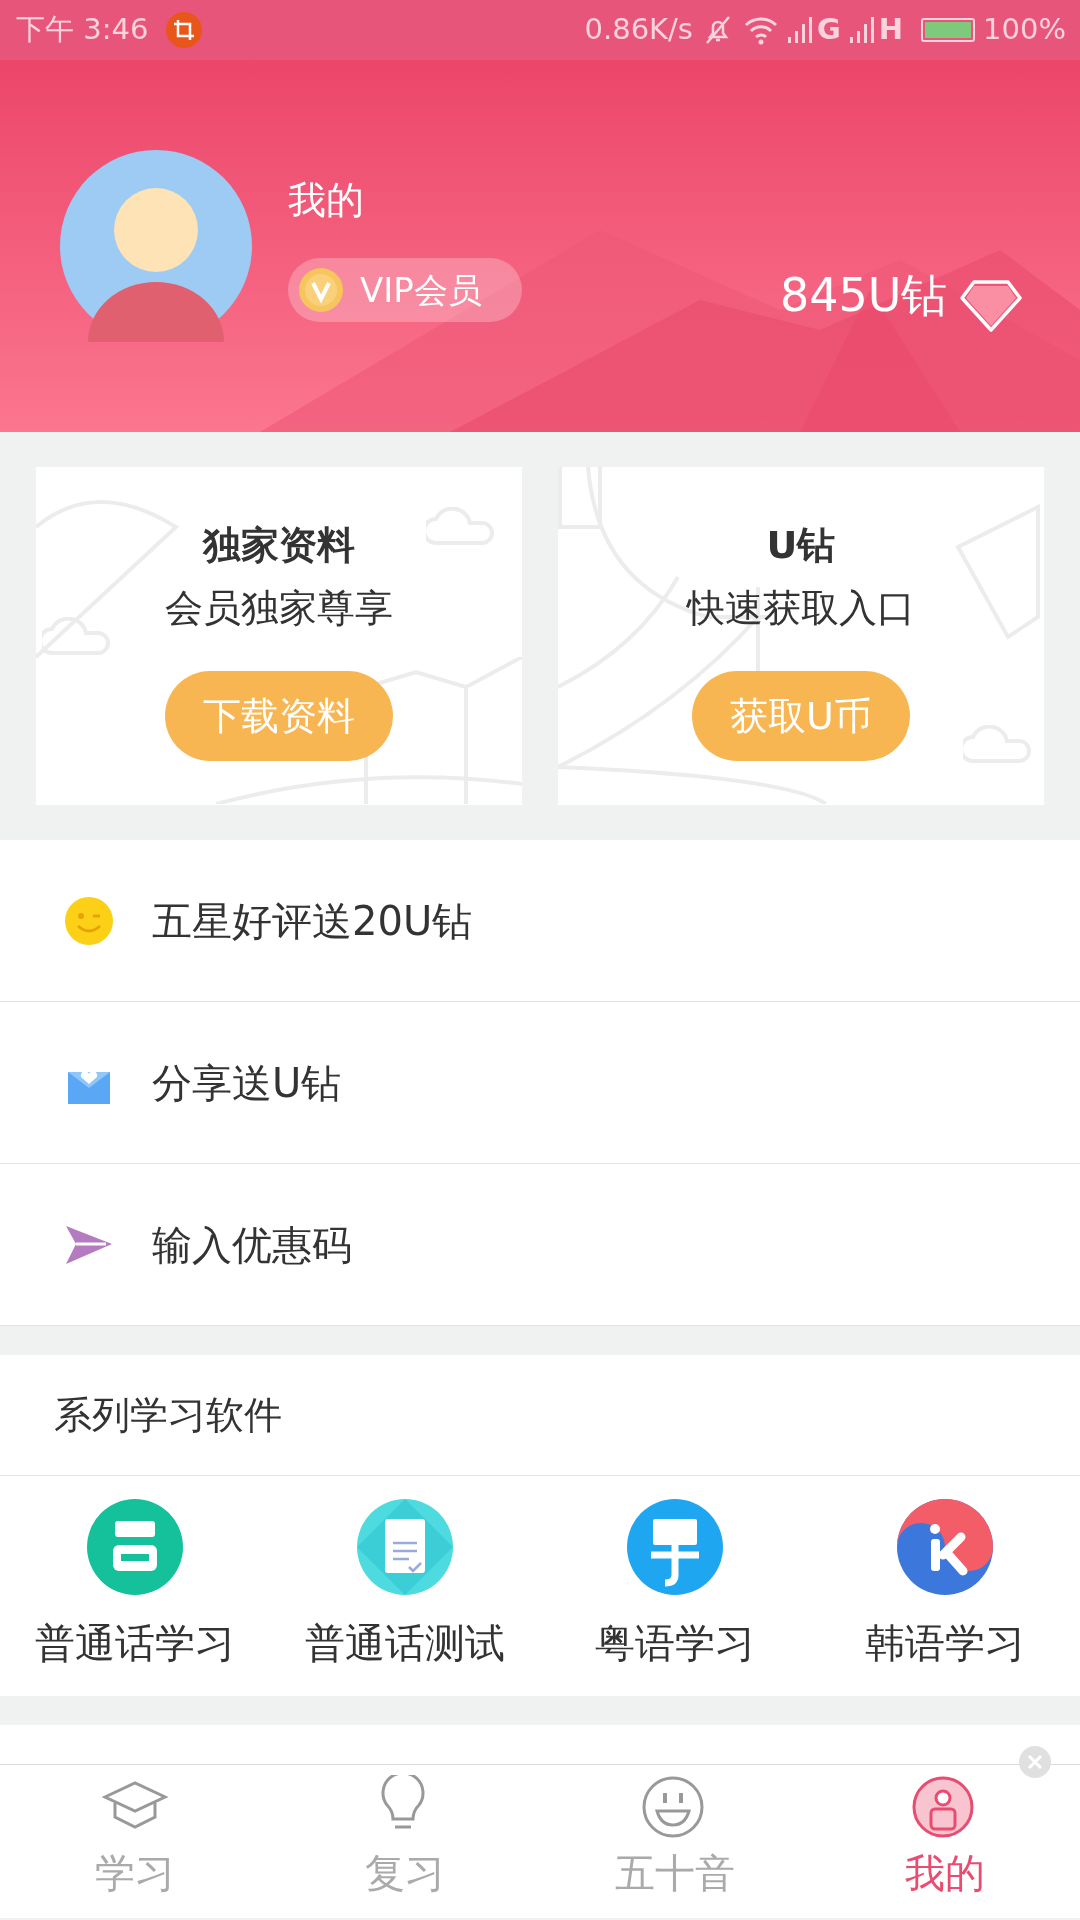 This screenshot has width=1080, height=1920. I want to click on app-shortcut: 粤语学习, so click(675, 1586).